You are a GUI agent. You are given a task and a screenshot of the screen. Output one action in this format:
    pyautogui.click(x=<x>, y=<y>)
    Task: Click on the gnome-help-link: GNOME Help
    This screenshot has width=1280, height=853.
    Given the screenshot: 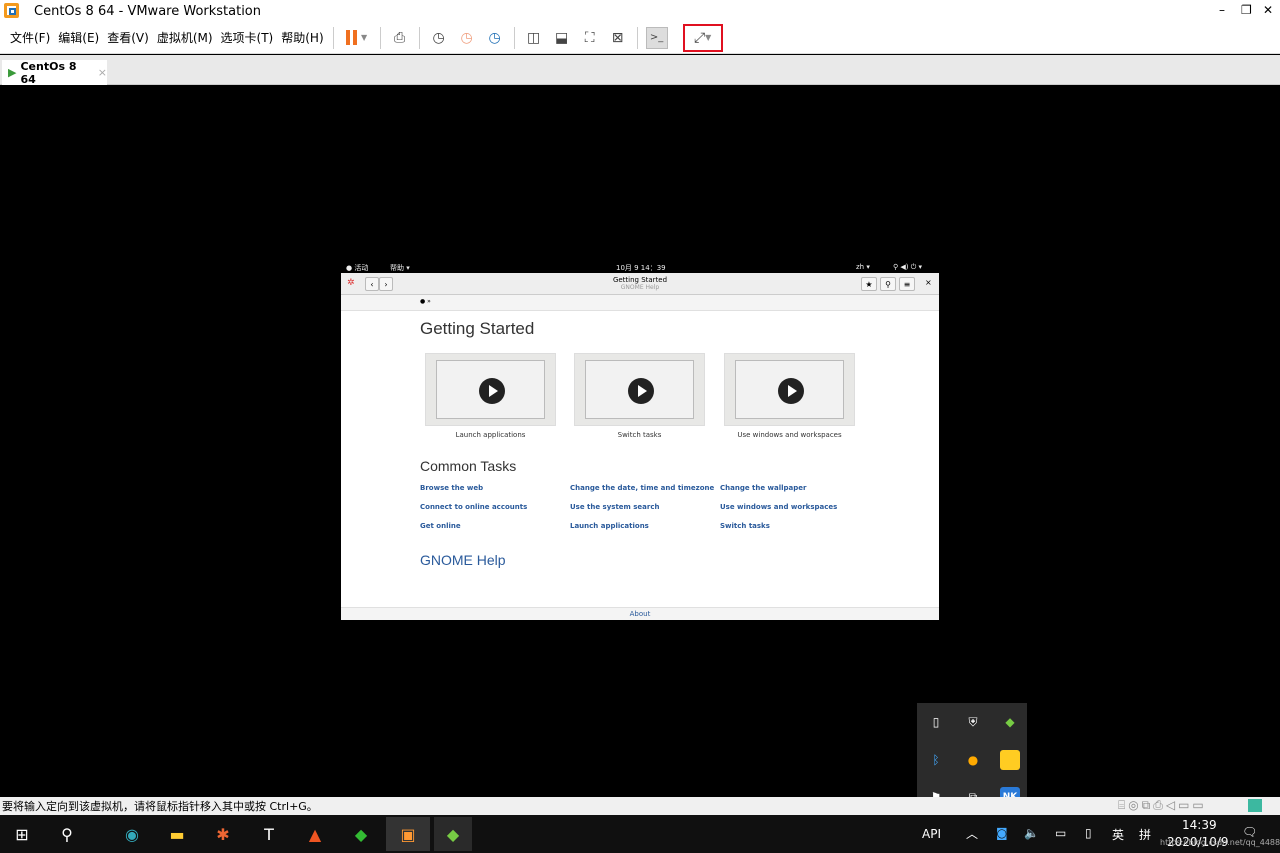 What is the action you would take?
    pyautogui.click(x=463, y=560)
    